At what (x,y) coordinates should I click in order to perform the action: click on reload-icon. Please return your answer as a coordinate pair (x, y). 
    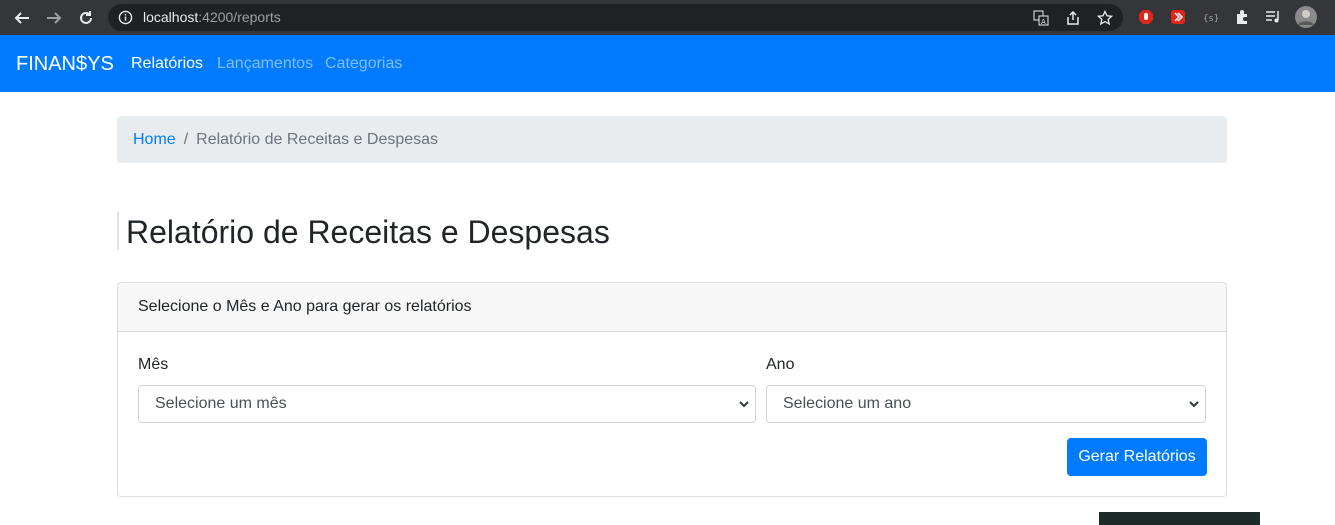
    Looking at the image, I should click on (86, 18).